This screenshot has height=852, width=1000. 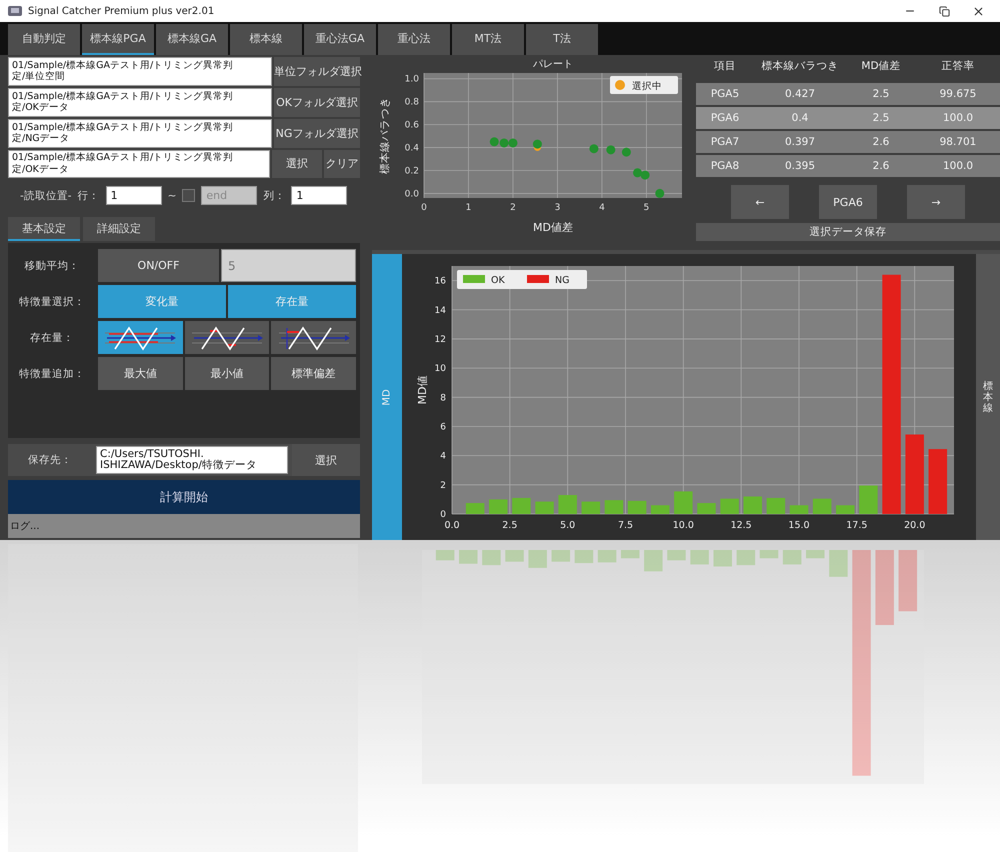 I want to click on axis-tick-label: 12.5, so click(x=741, y=525).